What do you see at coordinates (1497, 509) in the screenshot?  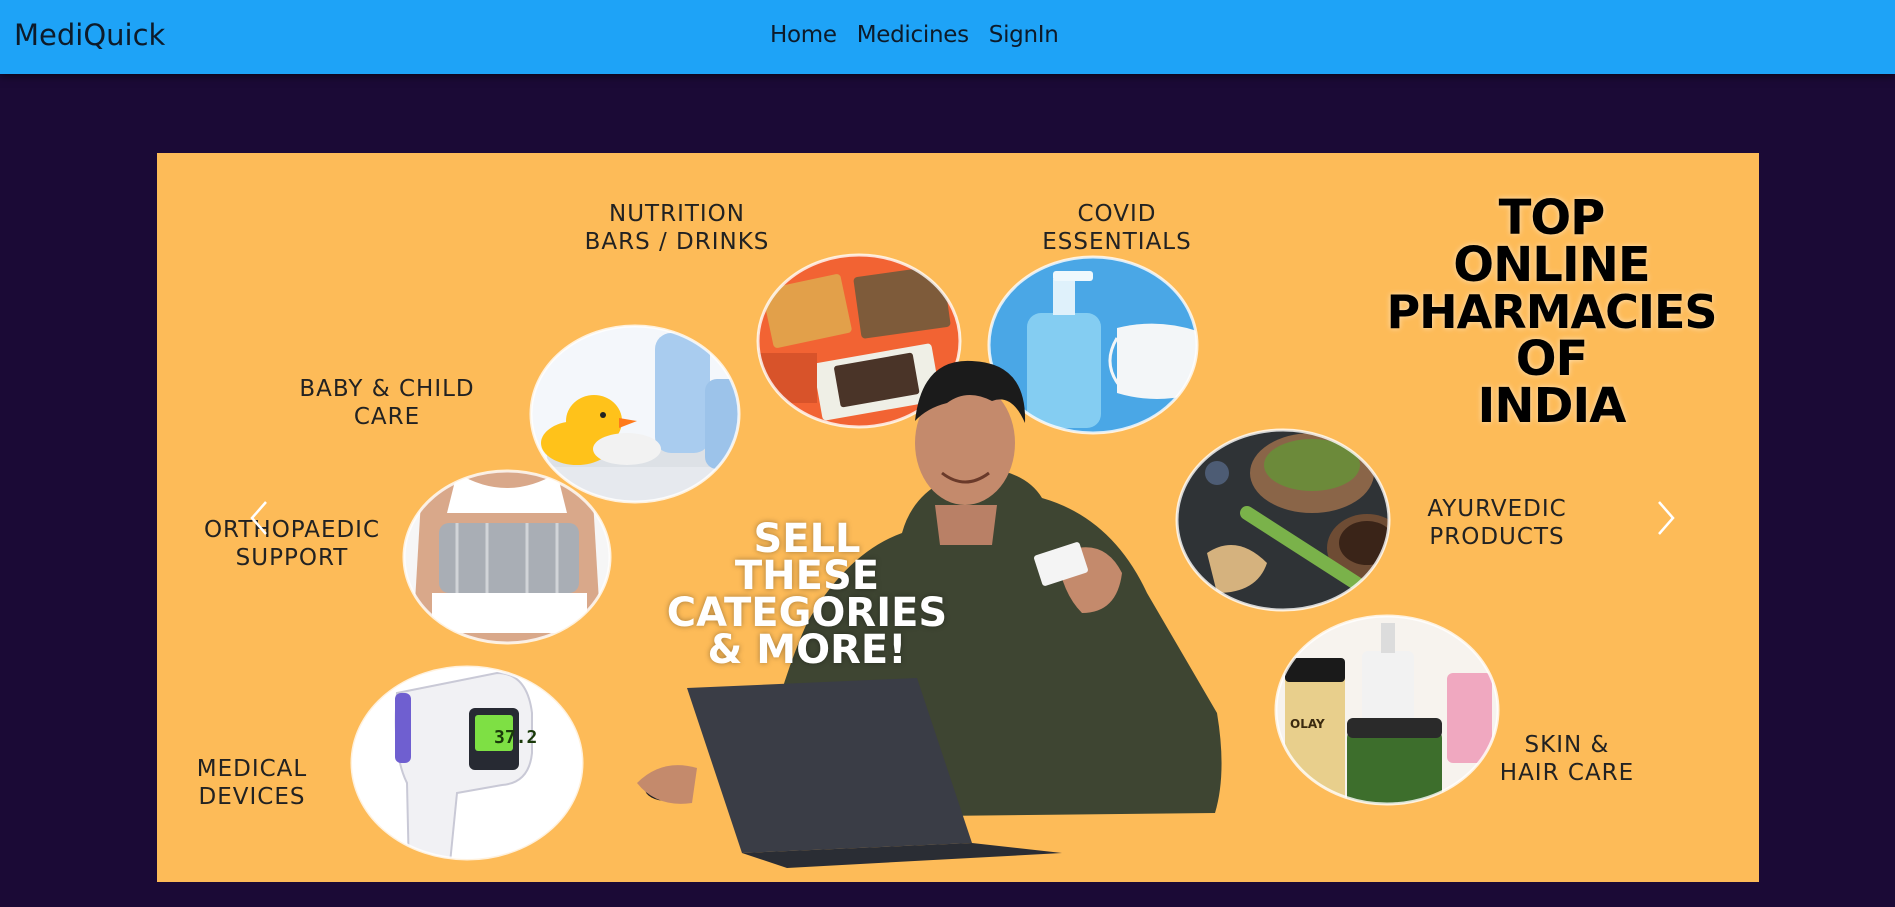 I see `label-line: AYURVEDIC` at bounding box center [1497, 509].